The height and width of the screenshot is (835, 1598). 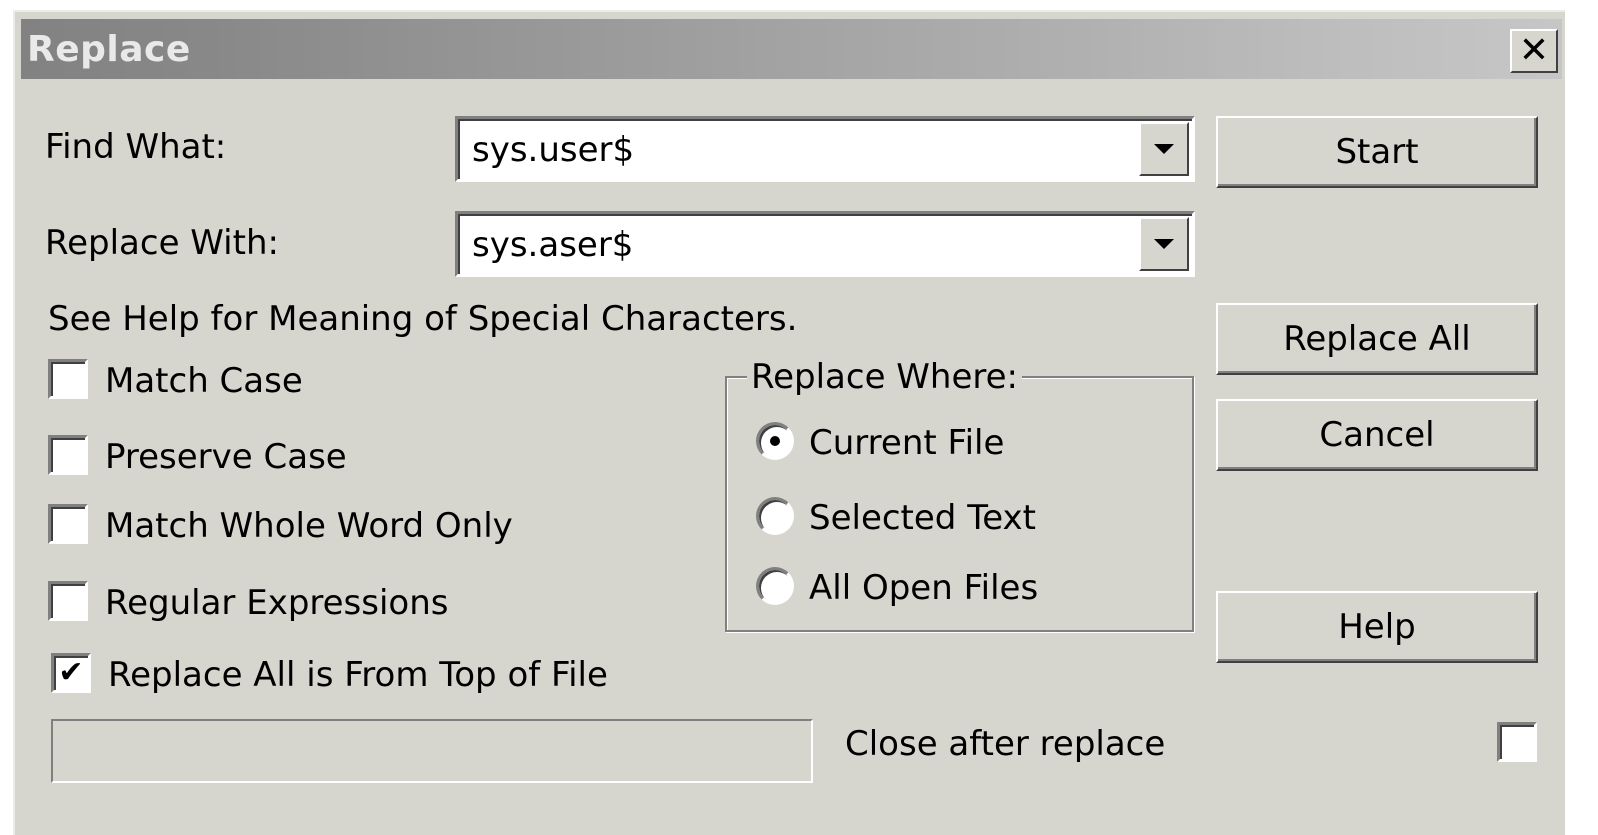 I want to click on preserve-case-checkbox, so click(x=68, y=455).